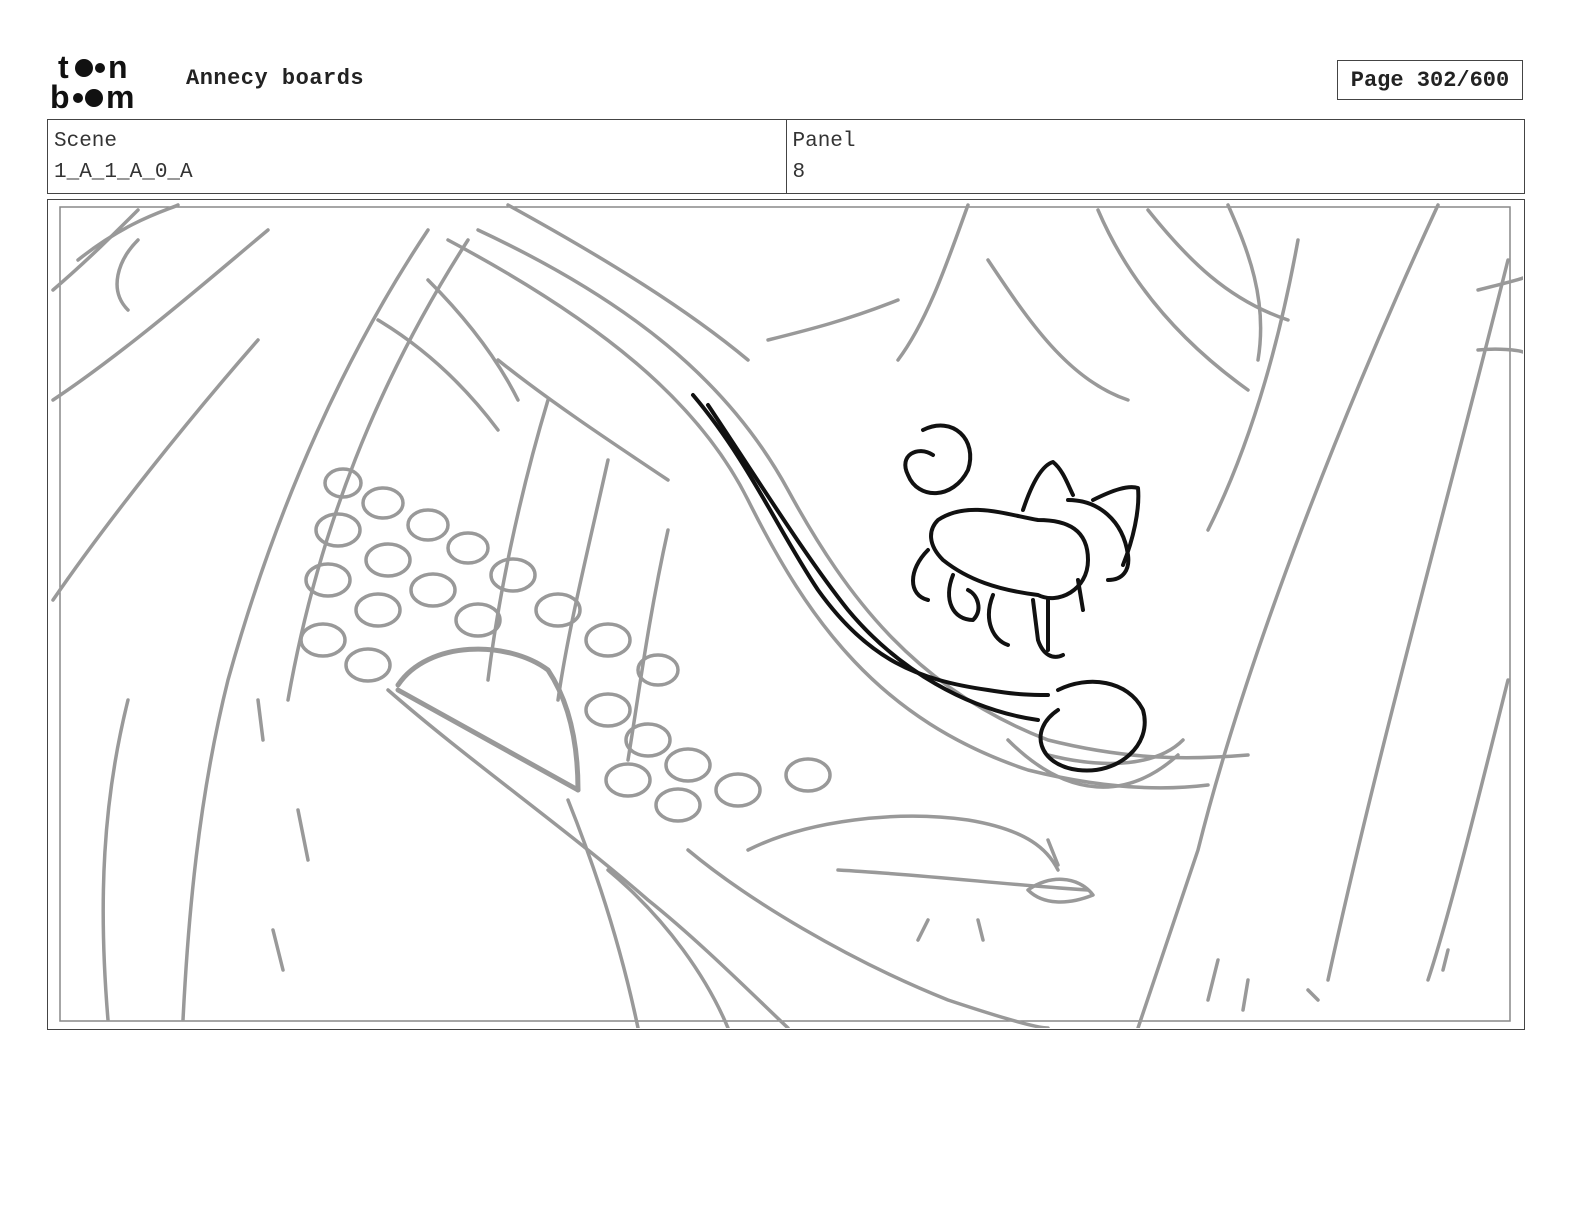 The image size is (1584, 1224). I want to click on document-title: Annecy boards, so click(275, 78).